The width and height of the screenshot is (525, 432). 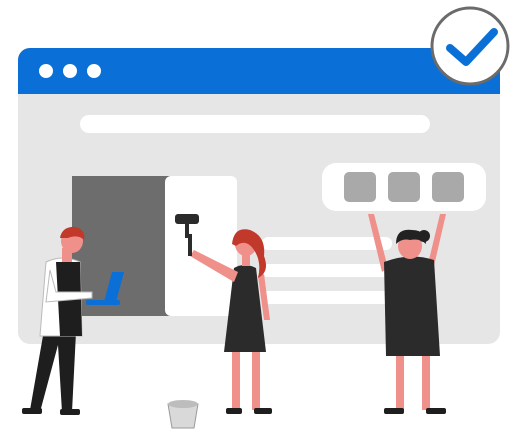 I want to click on window-titlebar-bottom, so click(x=259, y=86).